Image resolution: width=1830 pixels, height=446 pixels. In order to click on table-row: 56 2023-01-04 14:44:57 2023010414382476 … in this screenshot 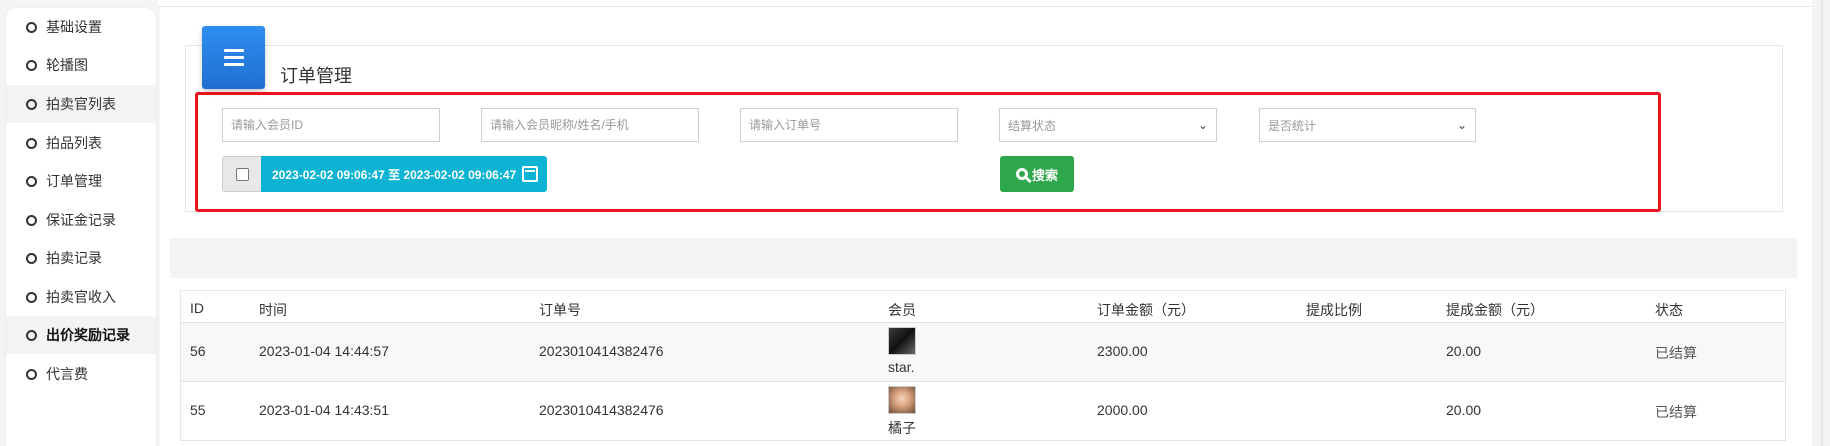, I will do `click(983, 352)`.